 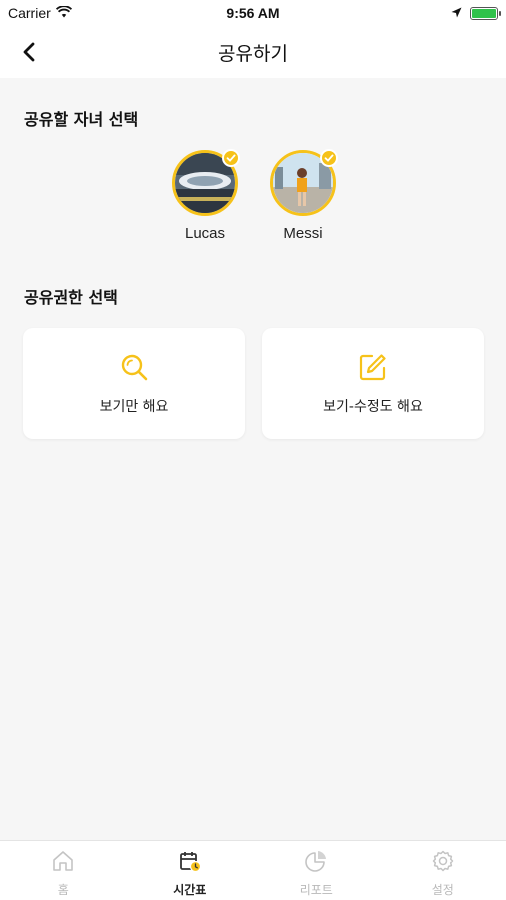 I want to click on tab-timetable: 시간표, so click(x=190, y=870).